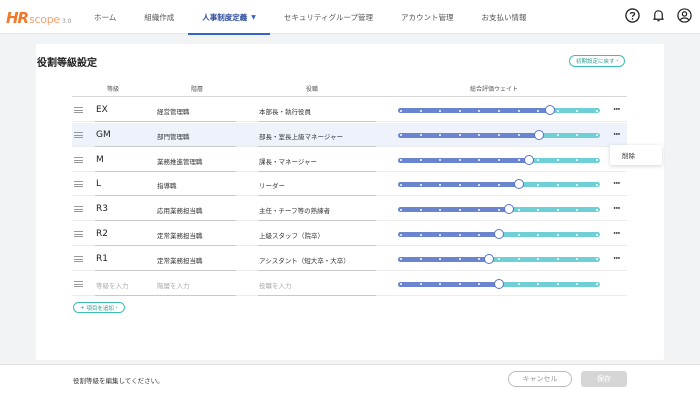 The width and height of the screenshot is (700, 394). Describe the element at coordinates (604, 379) in the screenshot. I see `save-button: 保存` at that location.